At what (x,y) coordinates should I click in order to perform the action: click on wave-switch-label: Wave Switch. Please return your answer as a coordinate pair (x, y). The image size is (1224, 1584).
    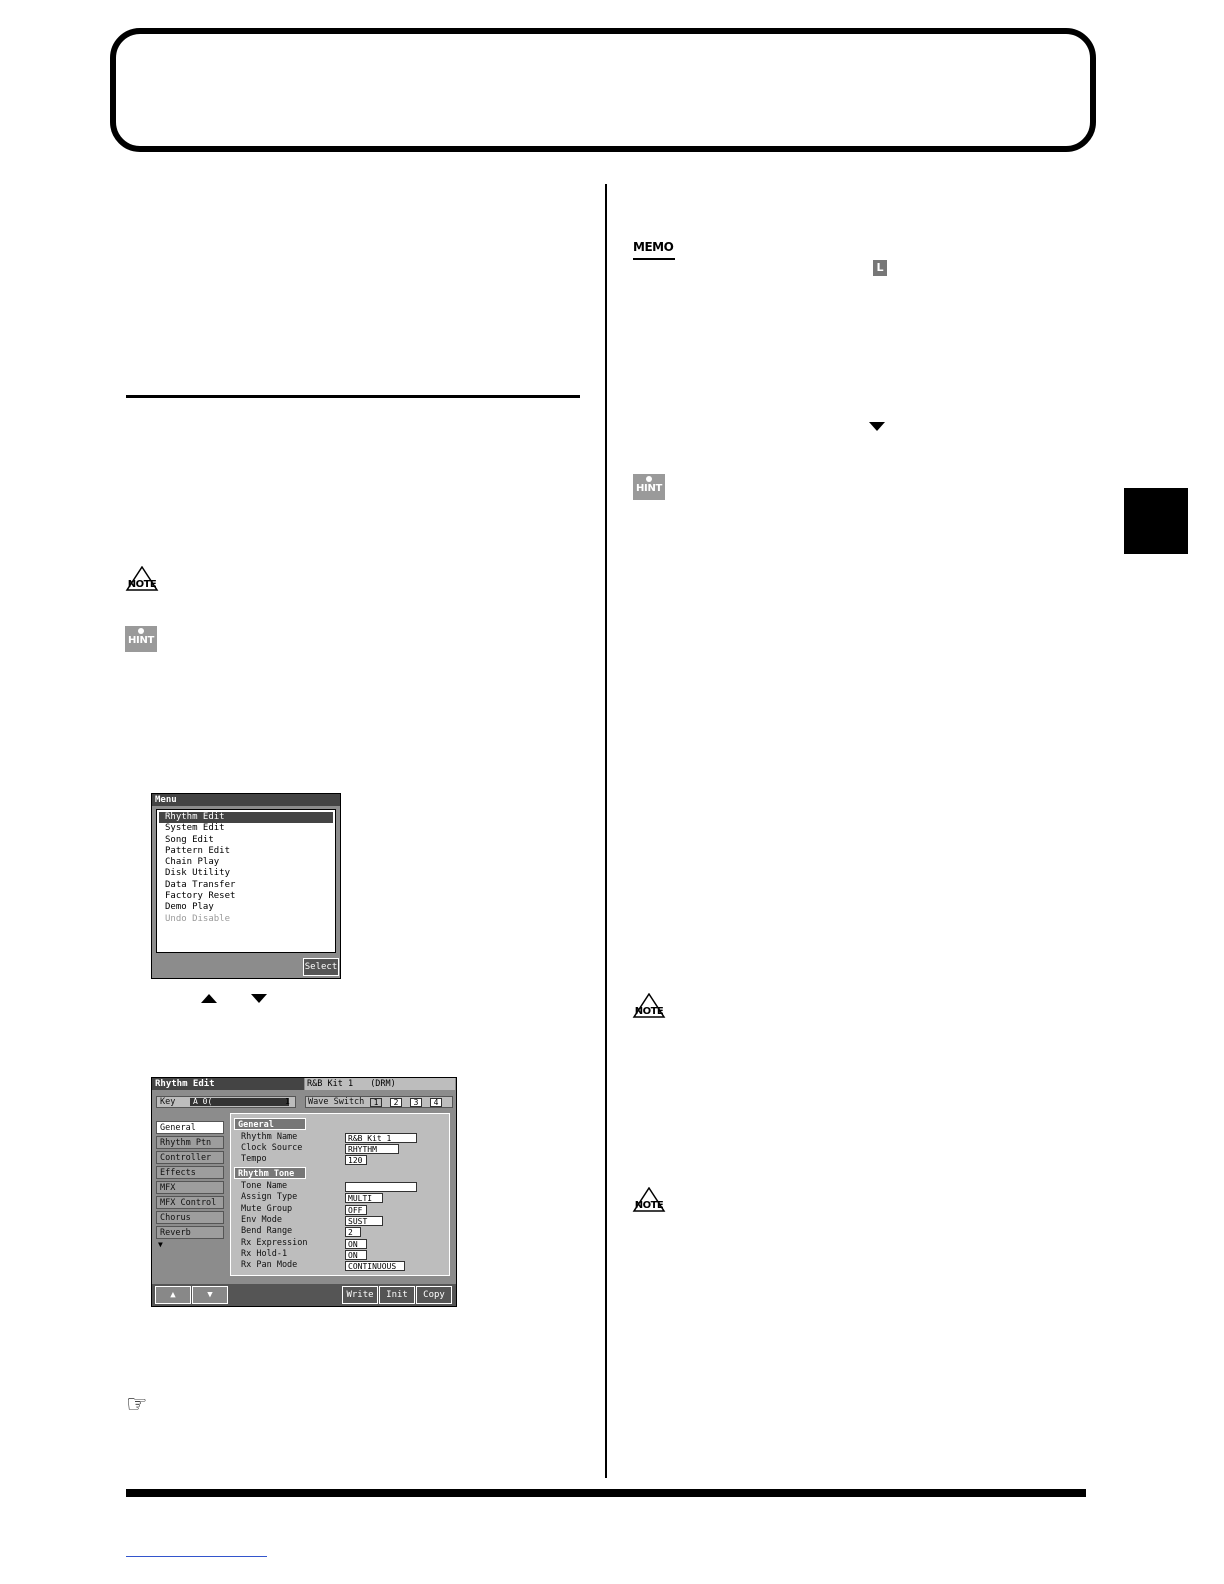
    Looking at the image, I should click on (336, 1102).